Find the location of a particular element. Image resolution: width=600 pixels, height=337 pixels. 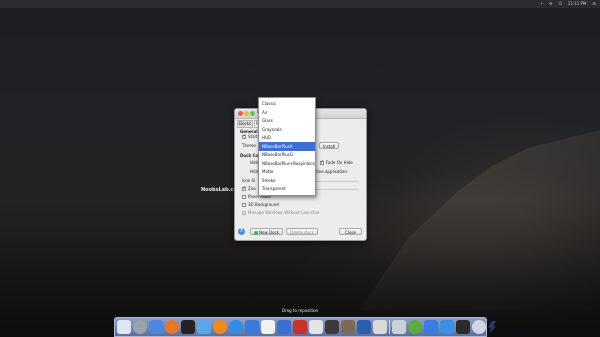

text-editor-icon is located at coordinates (316, 327).